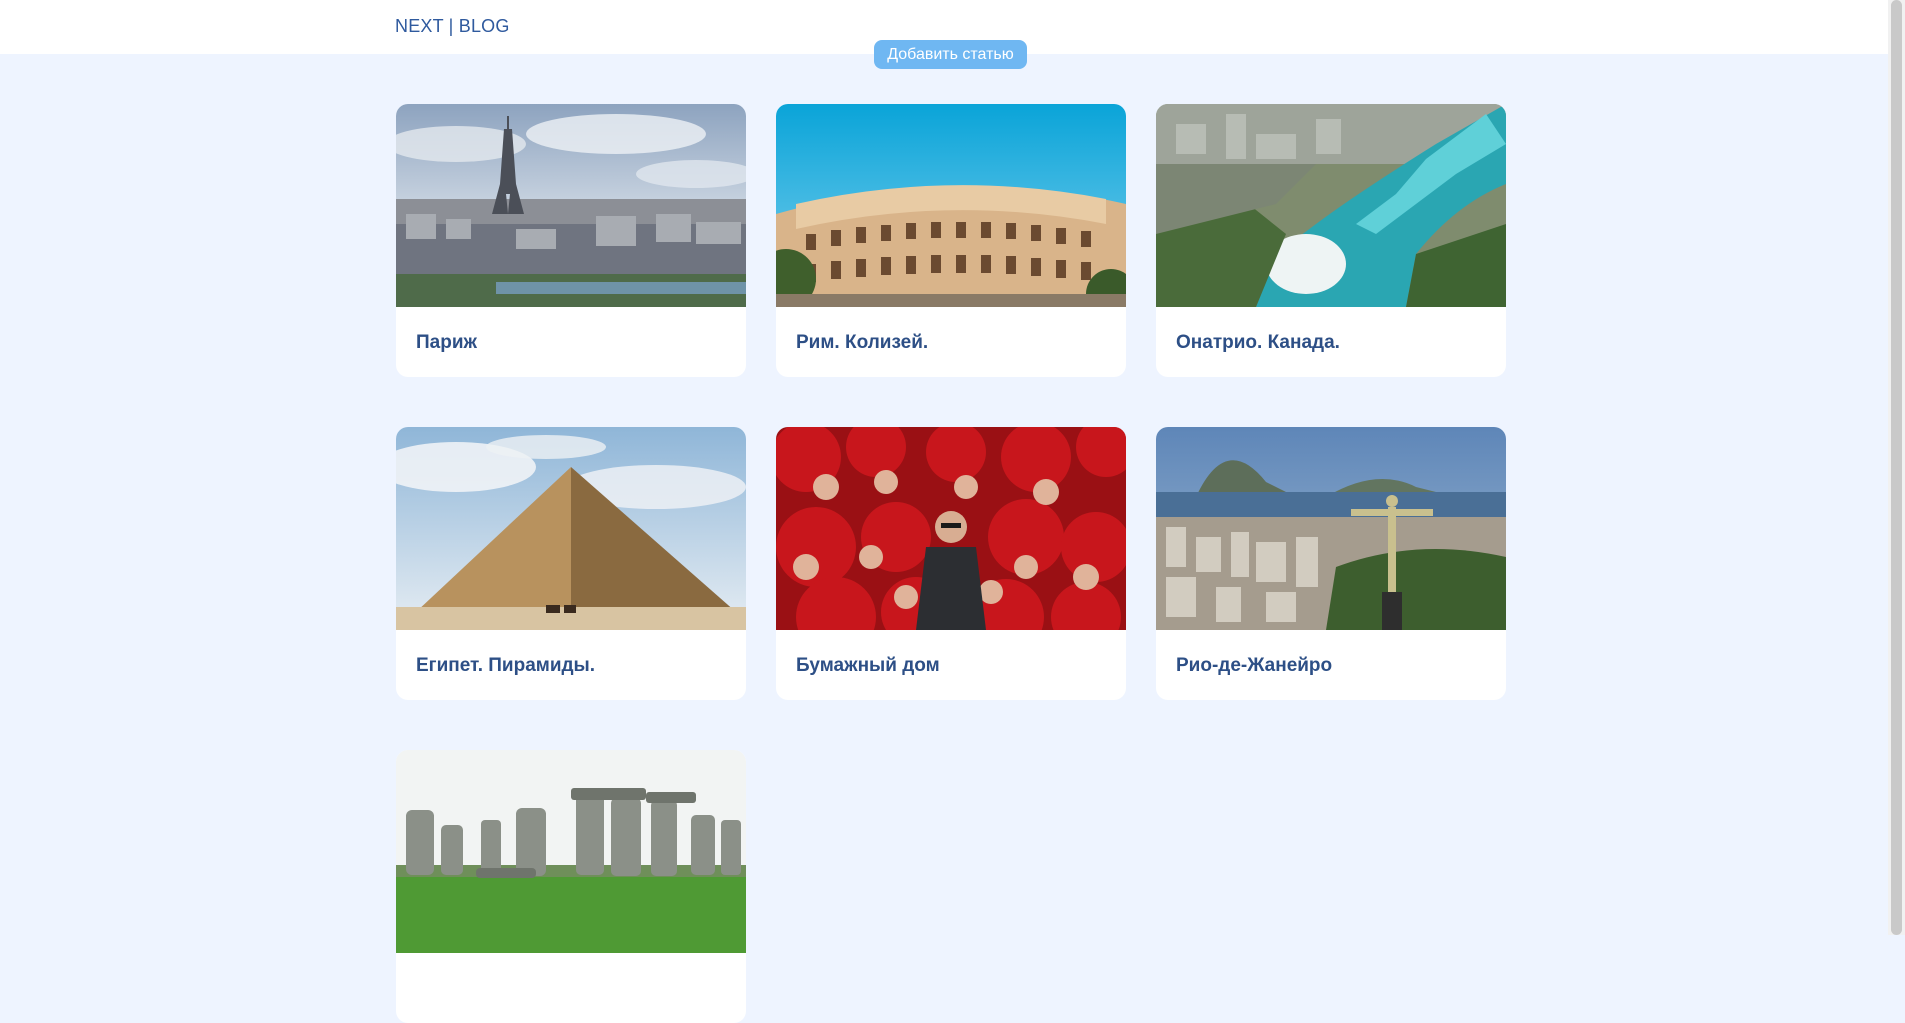  Describe the element at coordinates (868, 665) in the screenshot. I see `article-card-title: Бумажный дом` at that location.